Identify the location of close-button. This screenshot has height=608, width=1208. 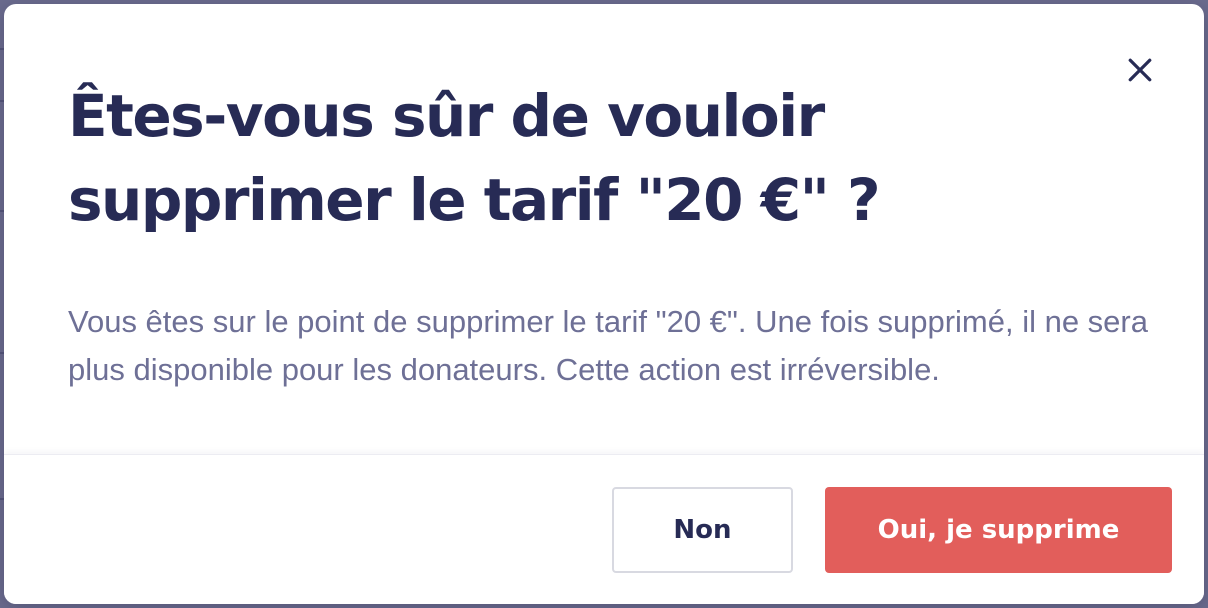
(1140, 70).